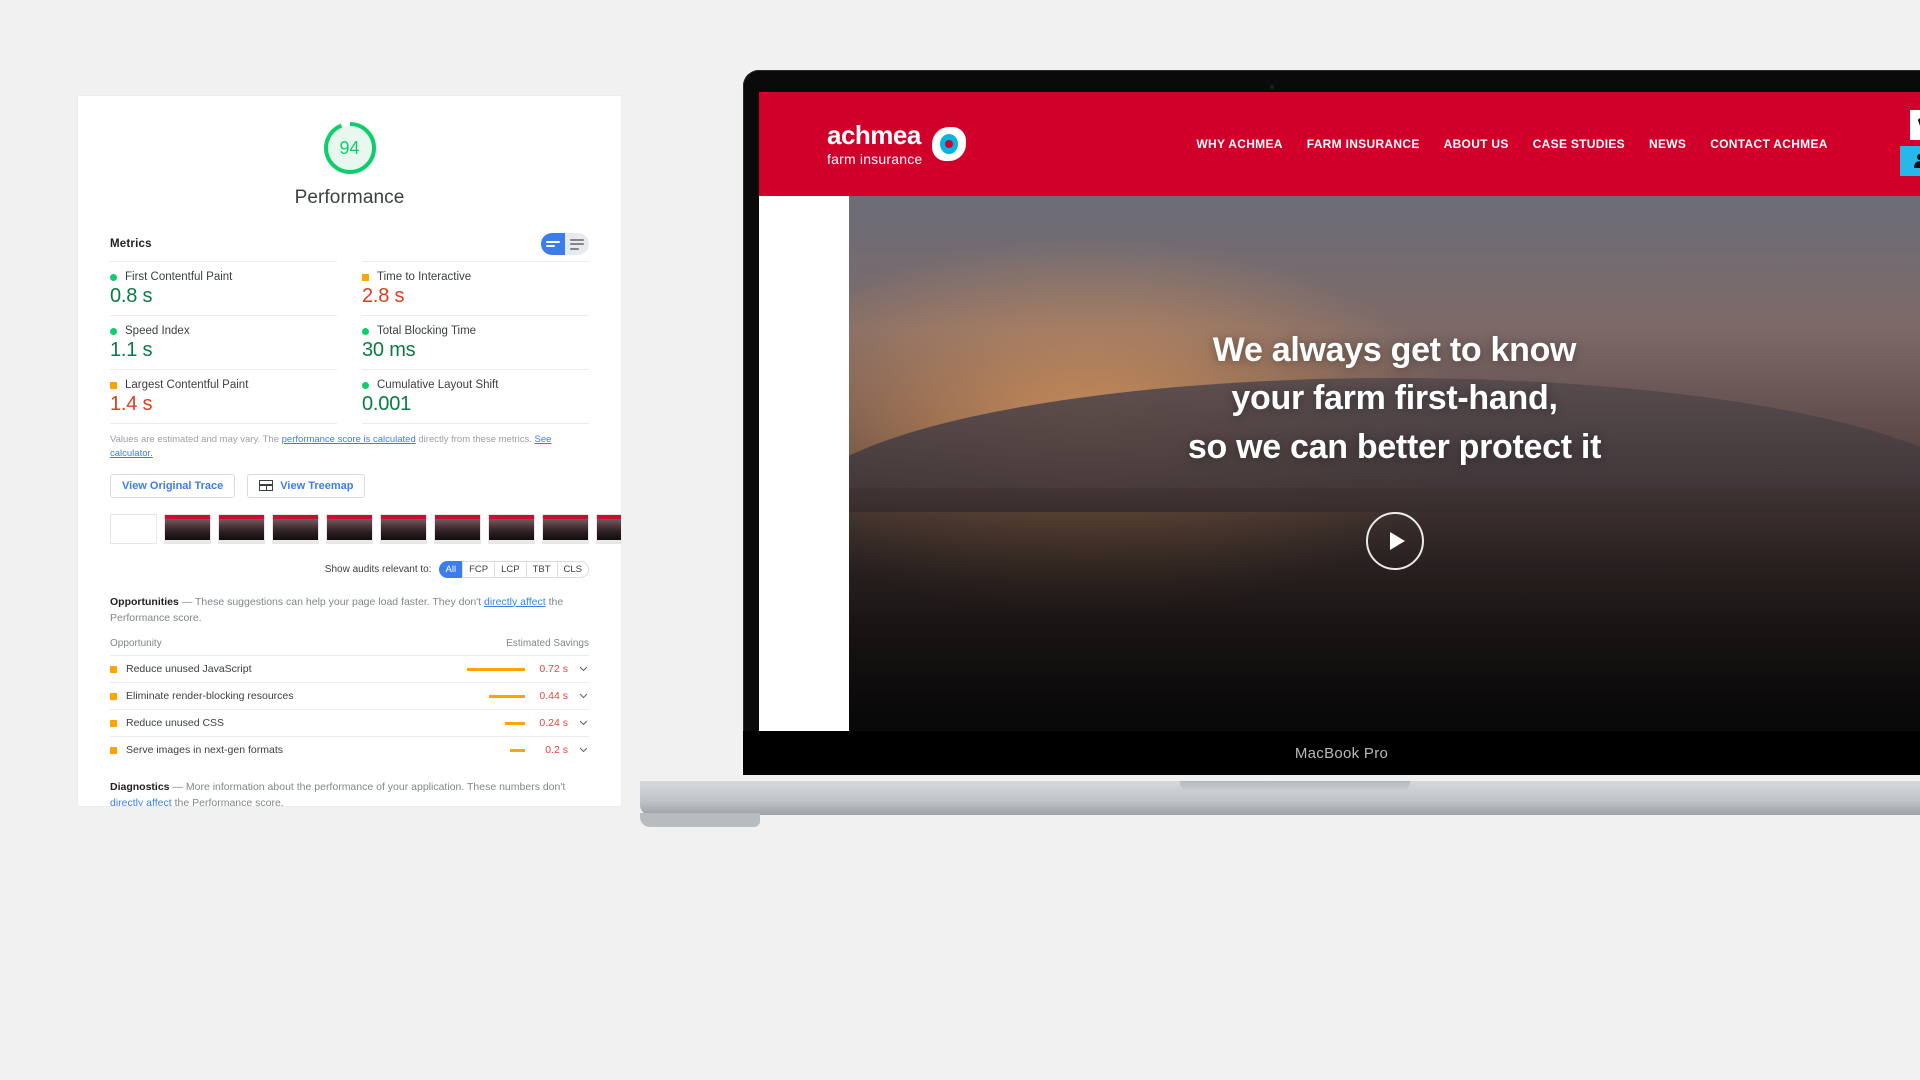 The width and height of the screenshot is (1920, 1080). What do you see at coordinates (450, 569) in the screenshot?
I see `filter-chip-all: All` at bounding box center [450, 569].